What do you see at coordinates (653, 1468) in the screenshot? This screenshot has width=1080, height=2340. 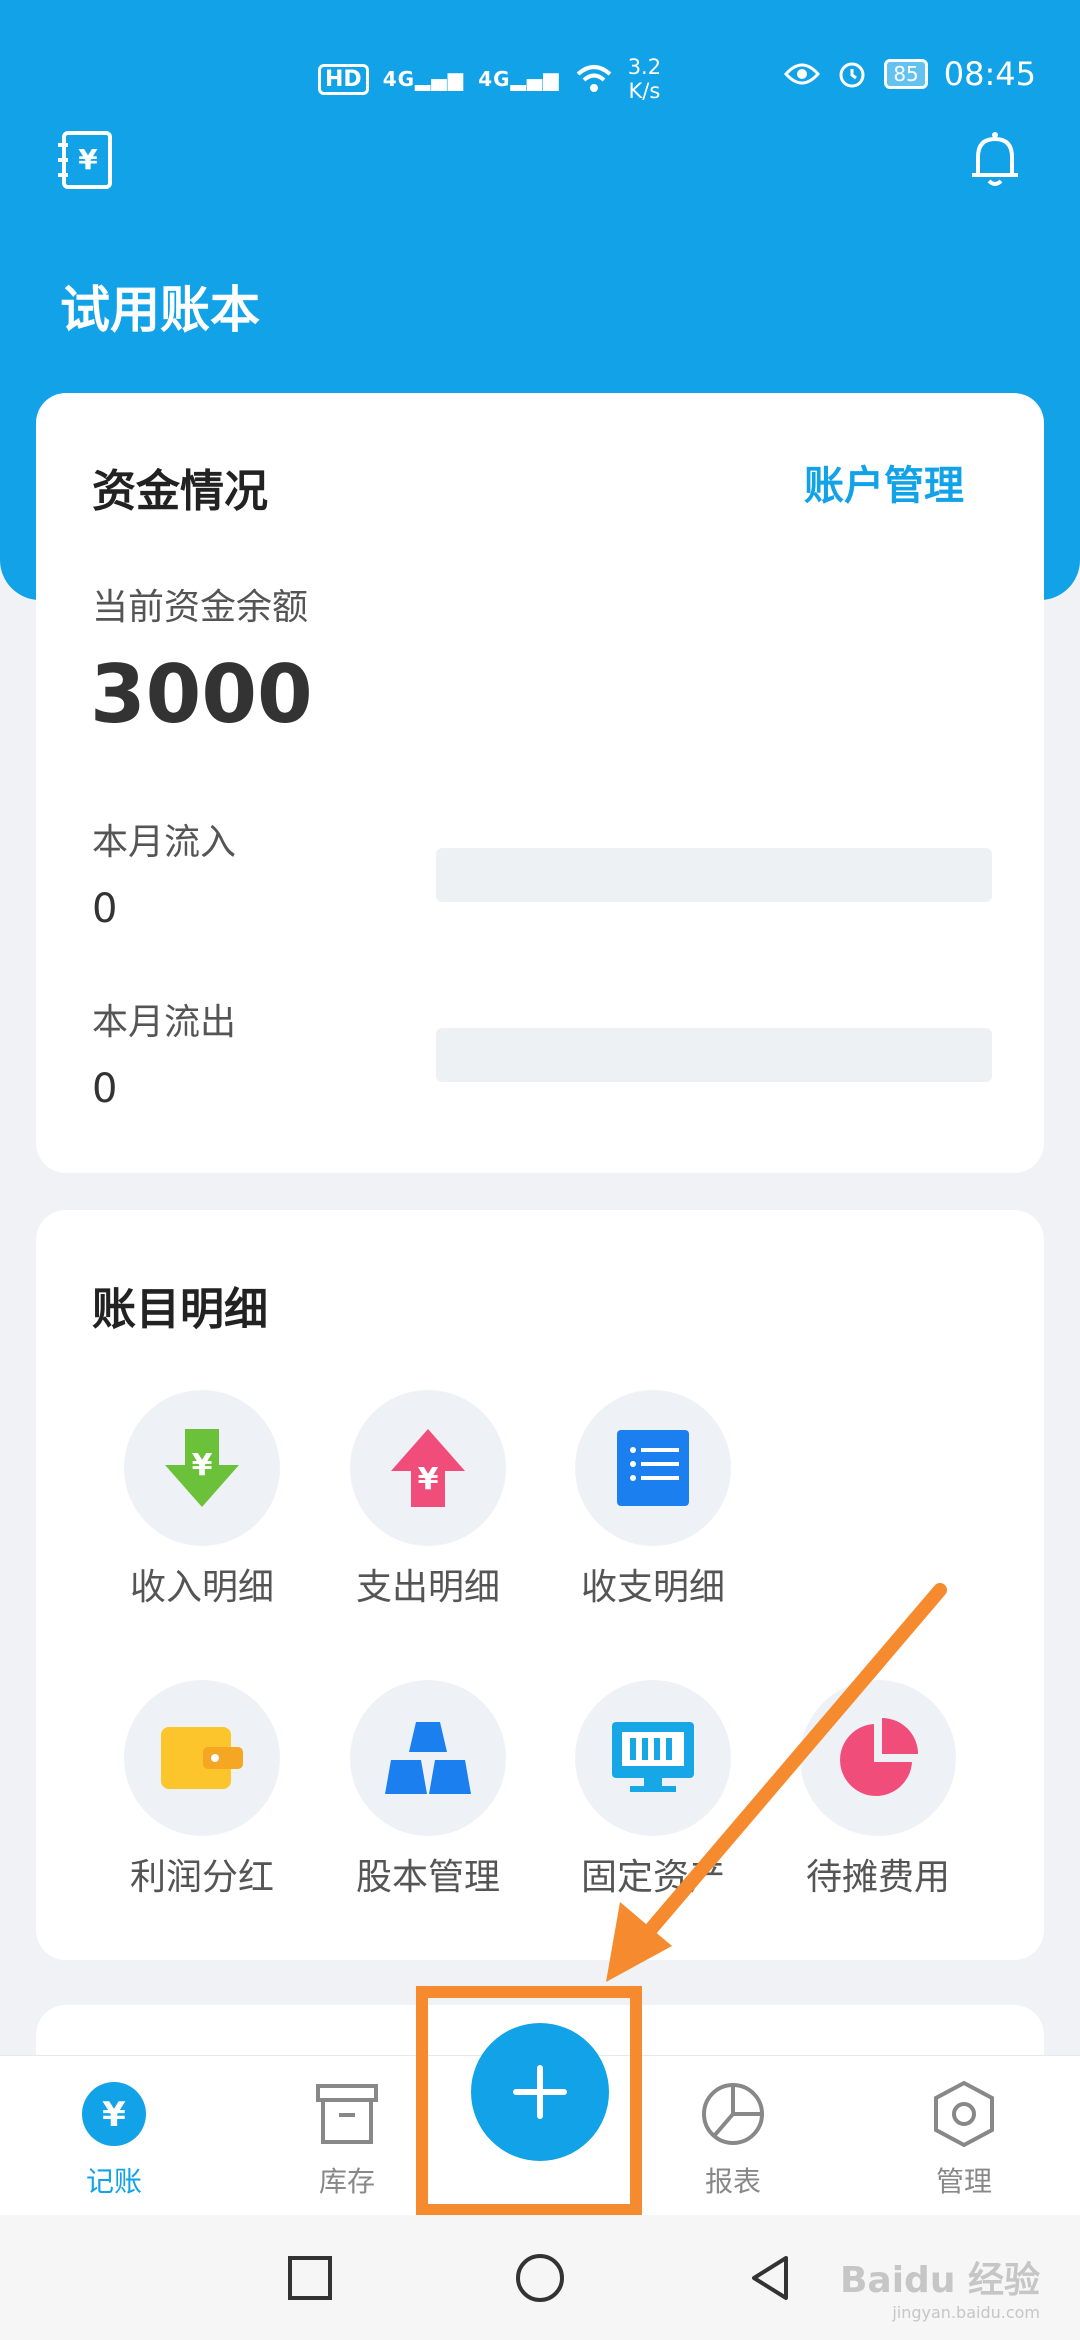 I see `list-icon` at bounding box center [653, 1468].